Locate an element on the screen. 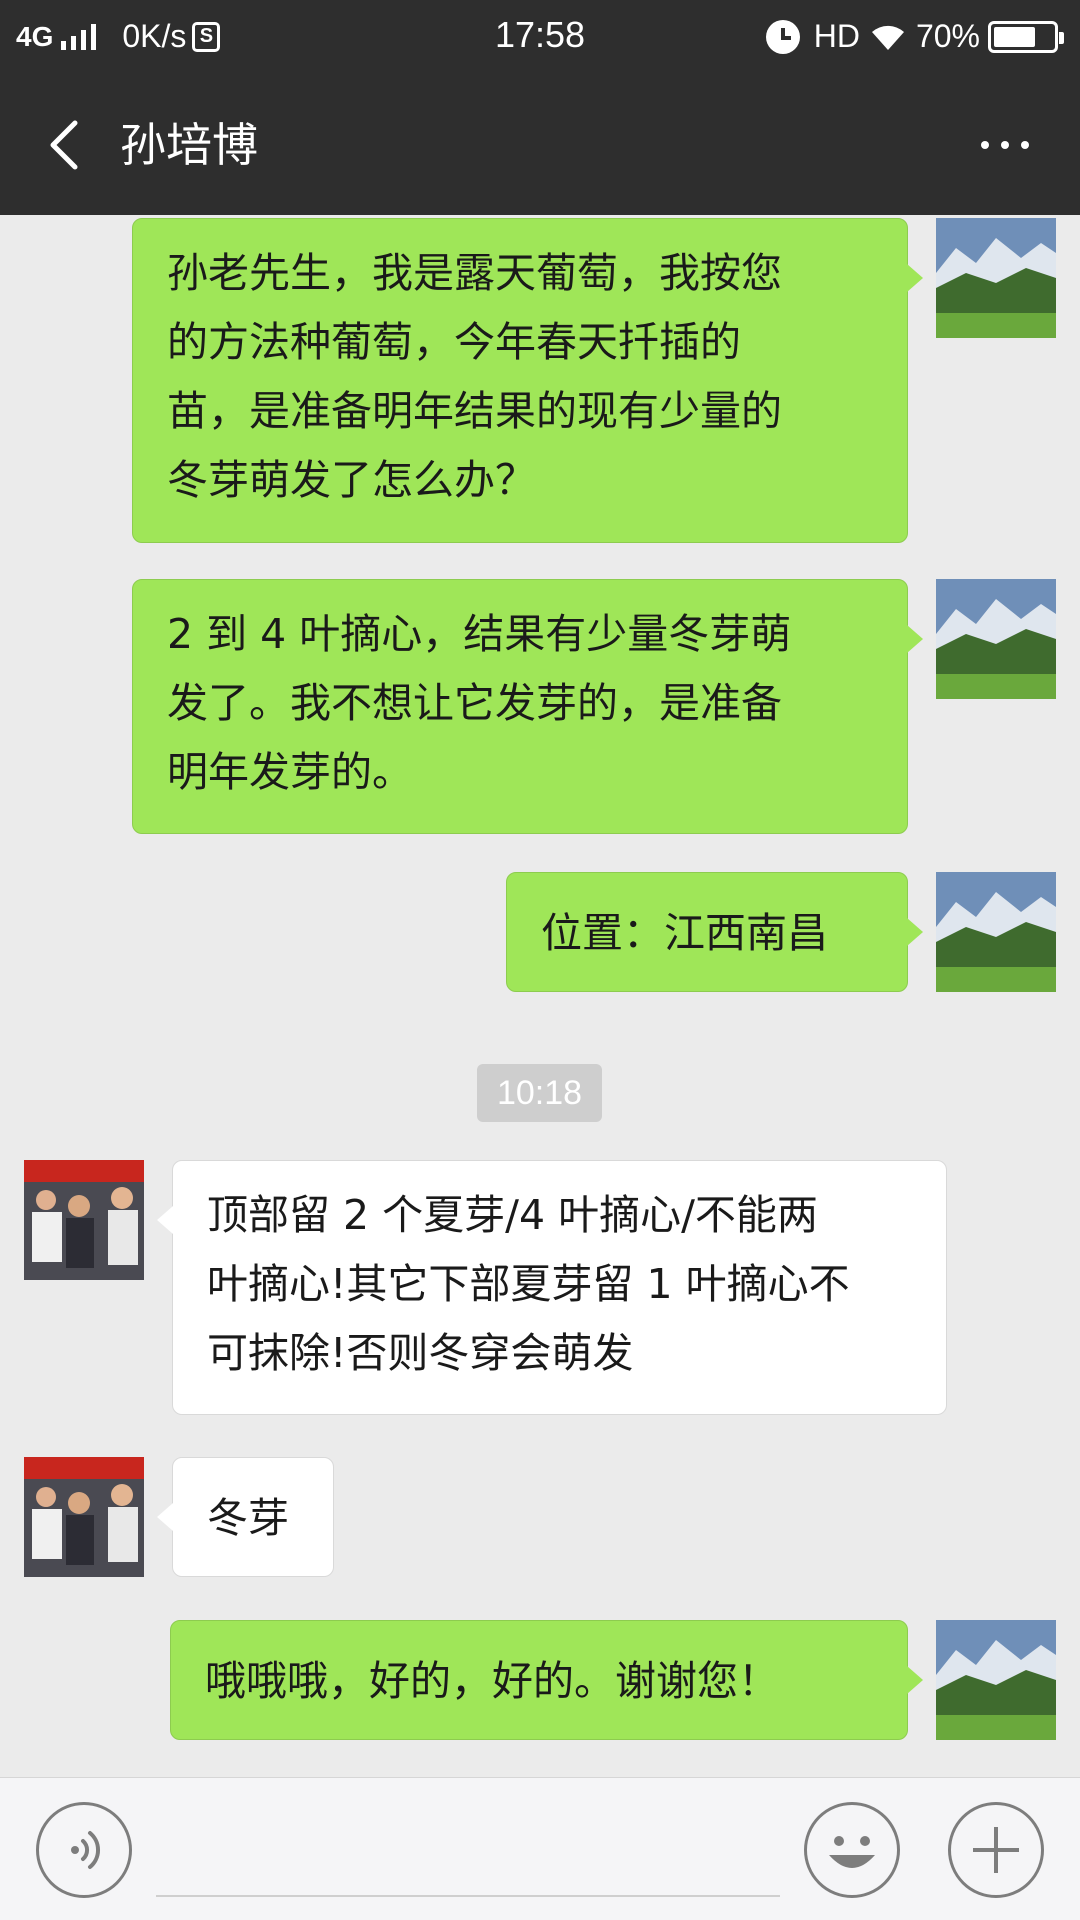 This screenshot has width=1080, height=1920. message-line: 发了。我不想让它发芽的，是准备 is located at coordinates (474, 703).